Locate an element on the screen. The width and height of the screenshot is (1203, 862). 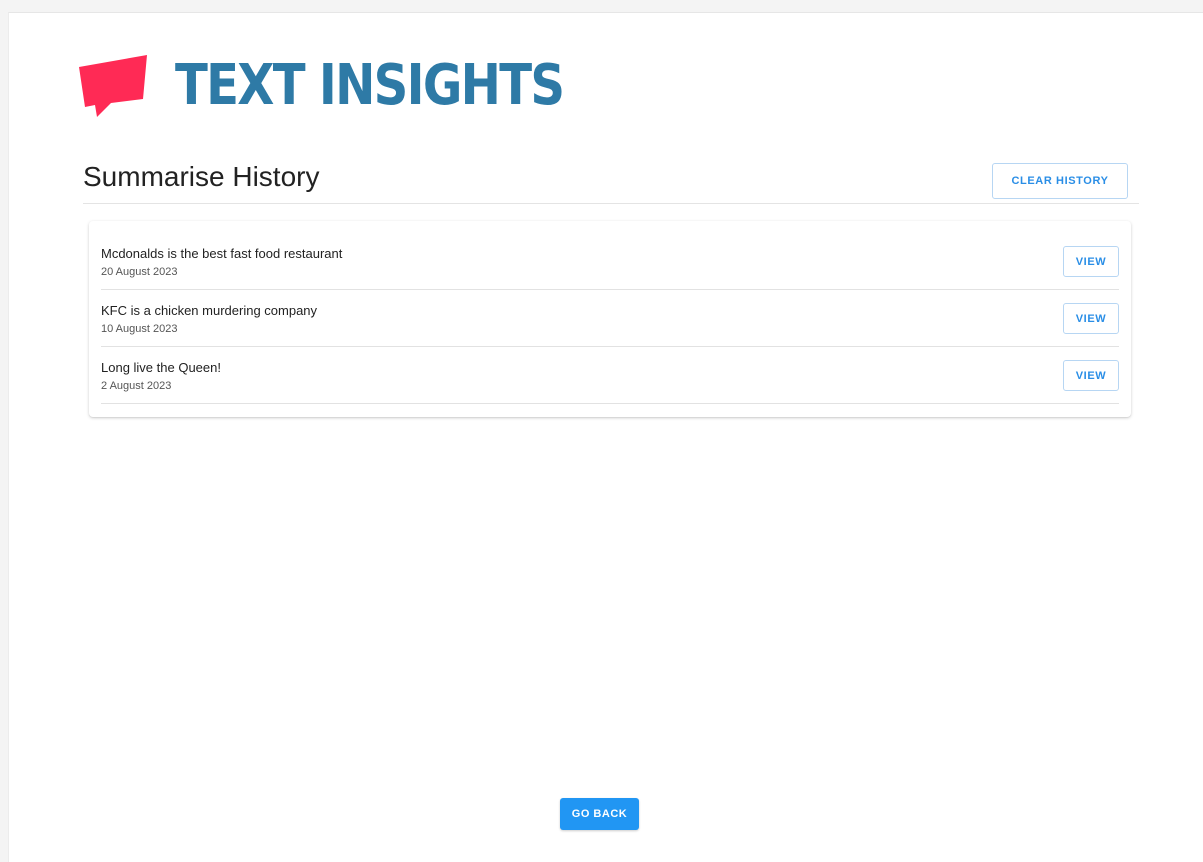
page-title: Summarise History is located at coordinates (201, 176).